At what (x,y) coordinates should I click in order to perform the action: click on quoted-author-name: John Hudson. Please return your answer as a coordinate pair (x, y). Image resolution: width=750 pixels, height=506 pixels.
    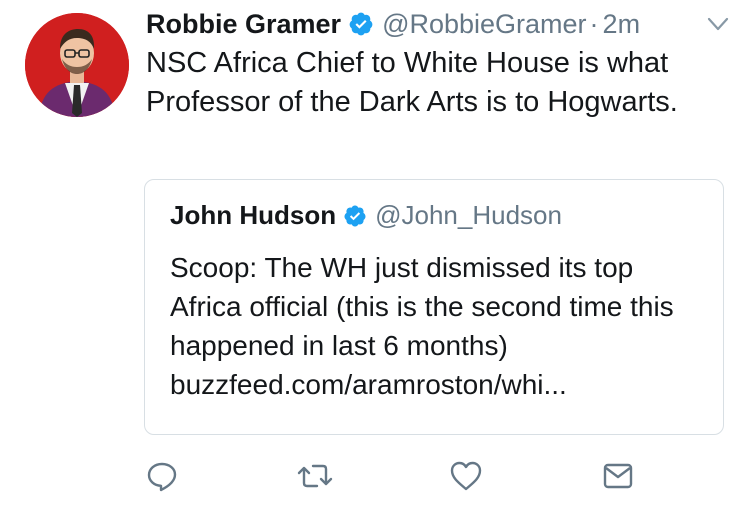
    Looking at the image, I should click on (253, 215).